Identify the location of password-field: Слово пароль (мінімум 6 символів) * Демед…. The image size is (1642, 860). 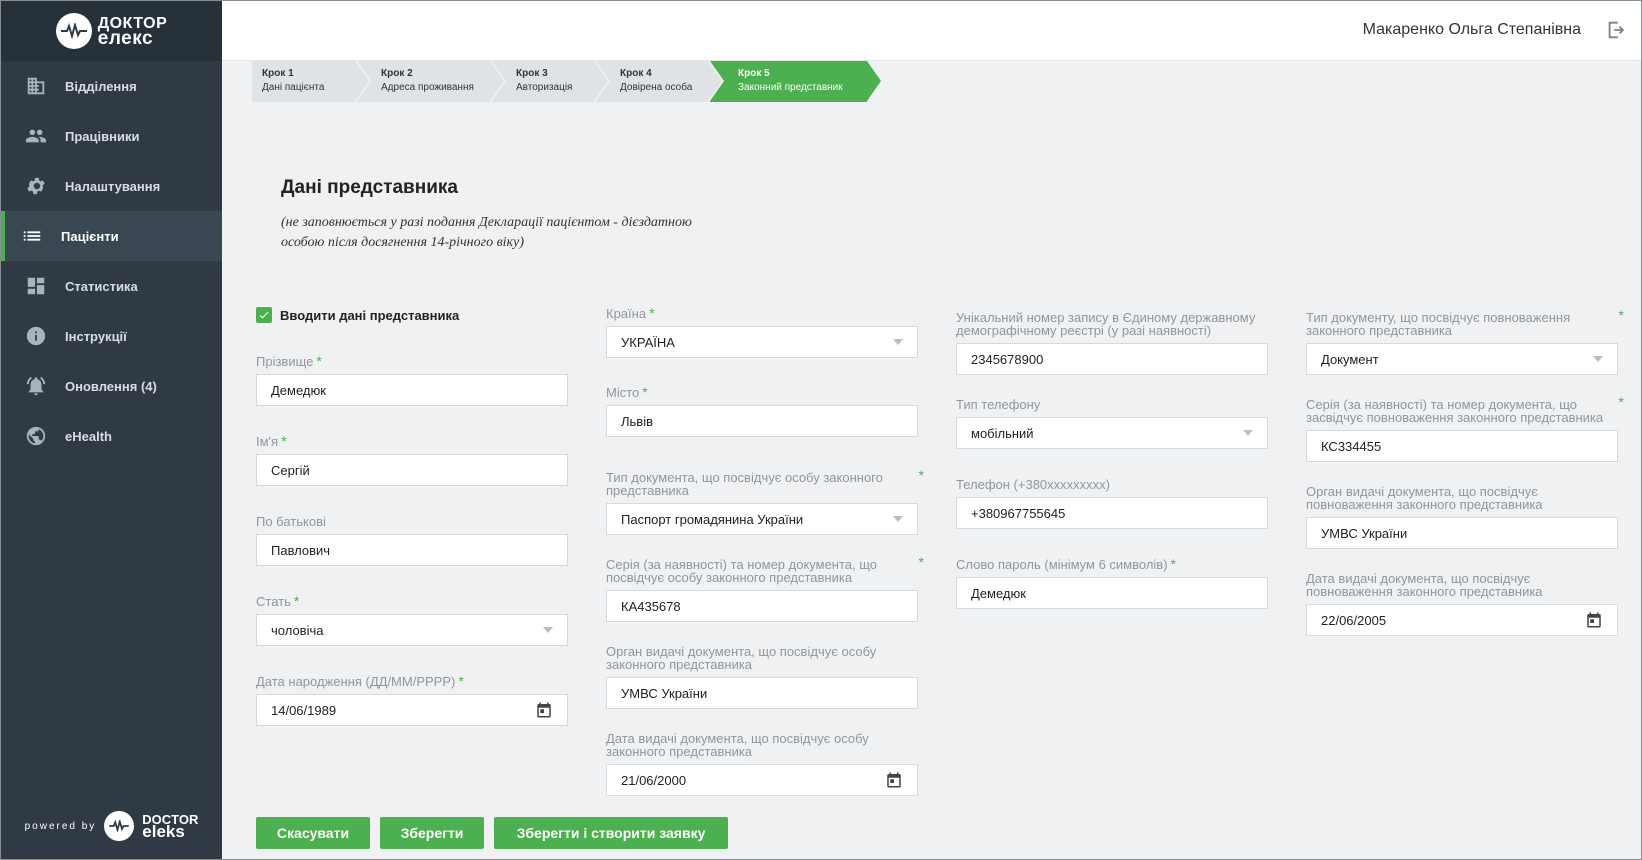
(1112, 582).